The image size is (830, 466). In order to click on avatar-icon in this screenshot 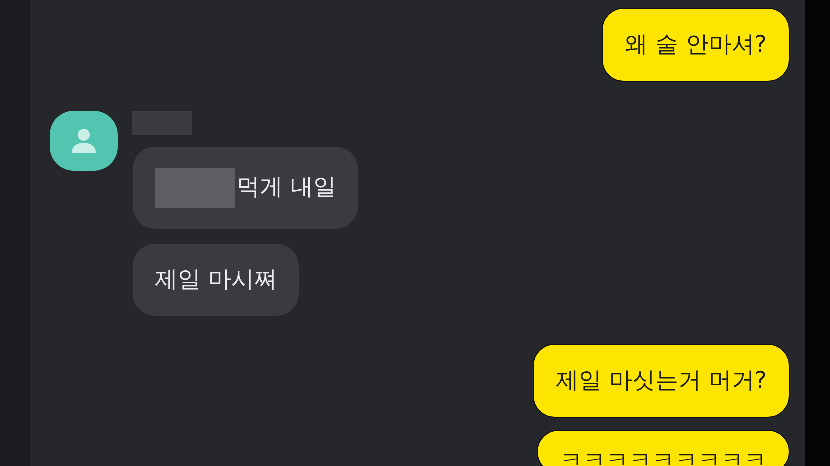, I will do `click(84, 141)`.